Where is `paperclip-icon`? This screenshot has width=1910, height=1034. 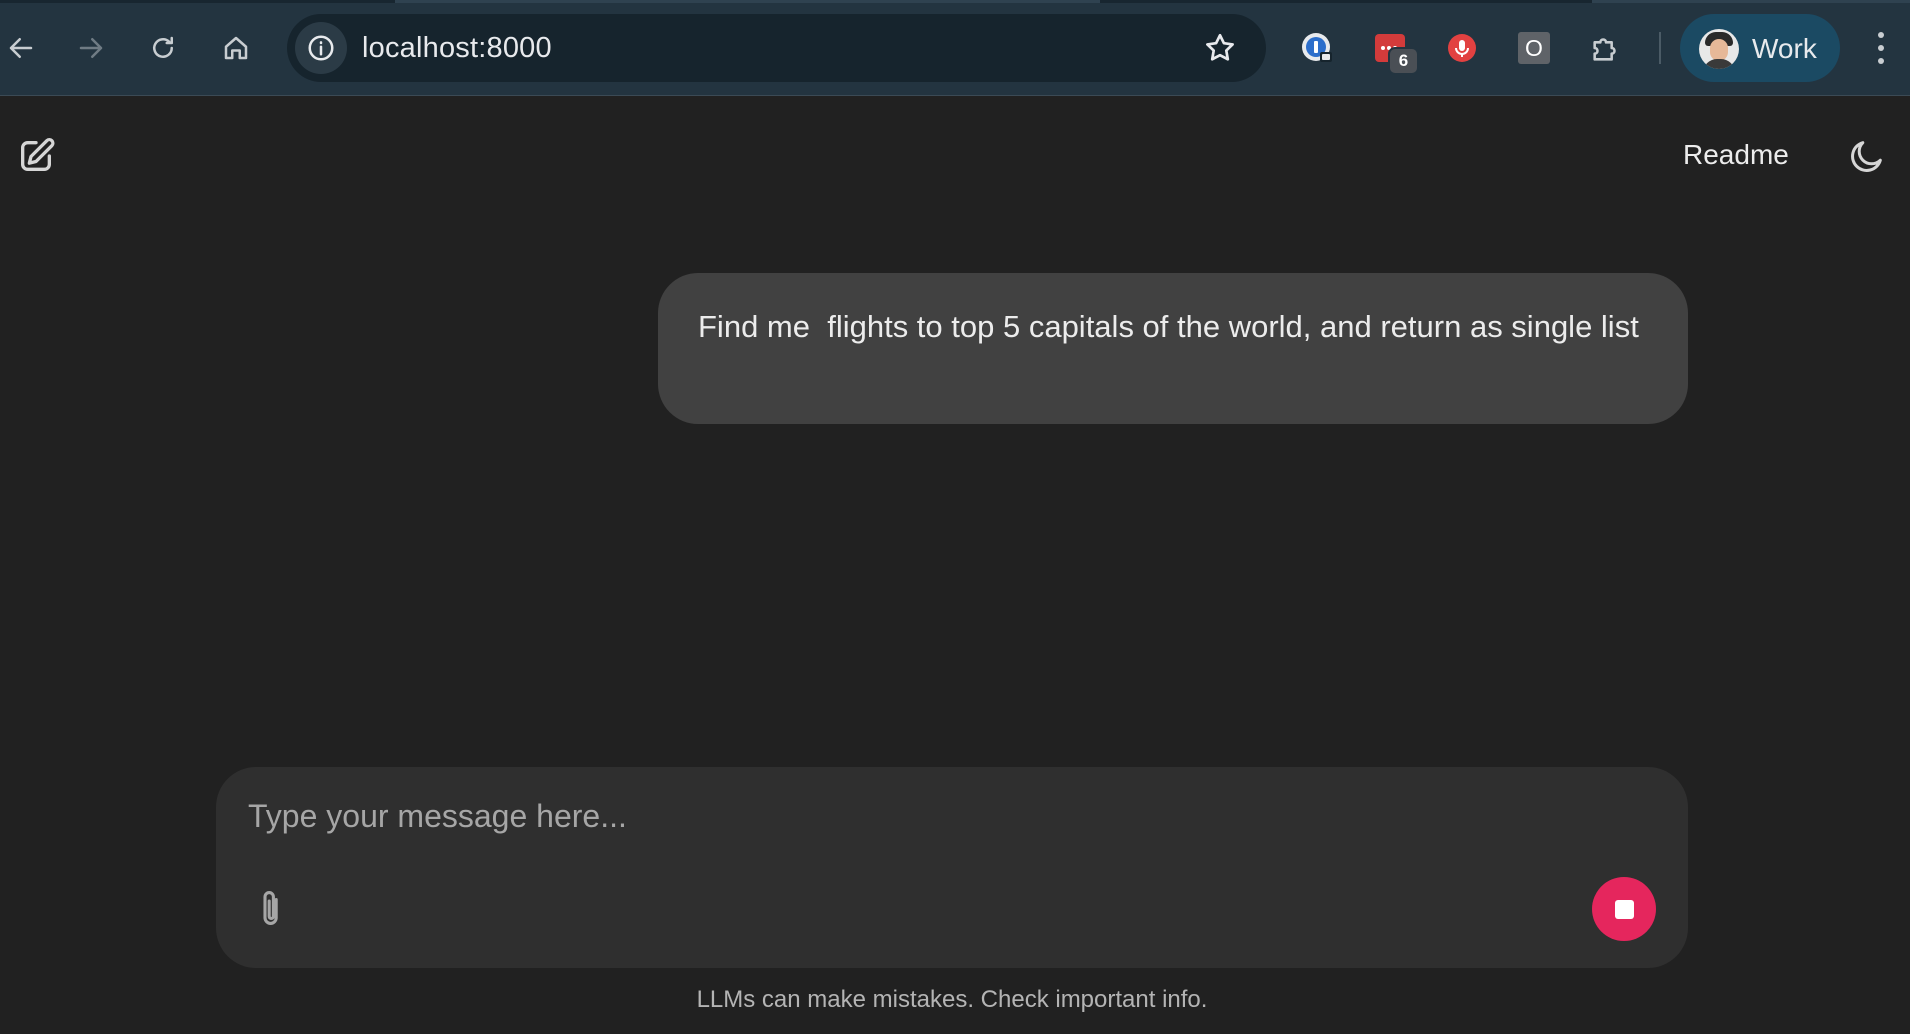 paperclip-icon is located at coordinates (270, 908).